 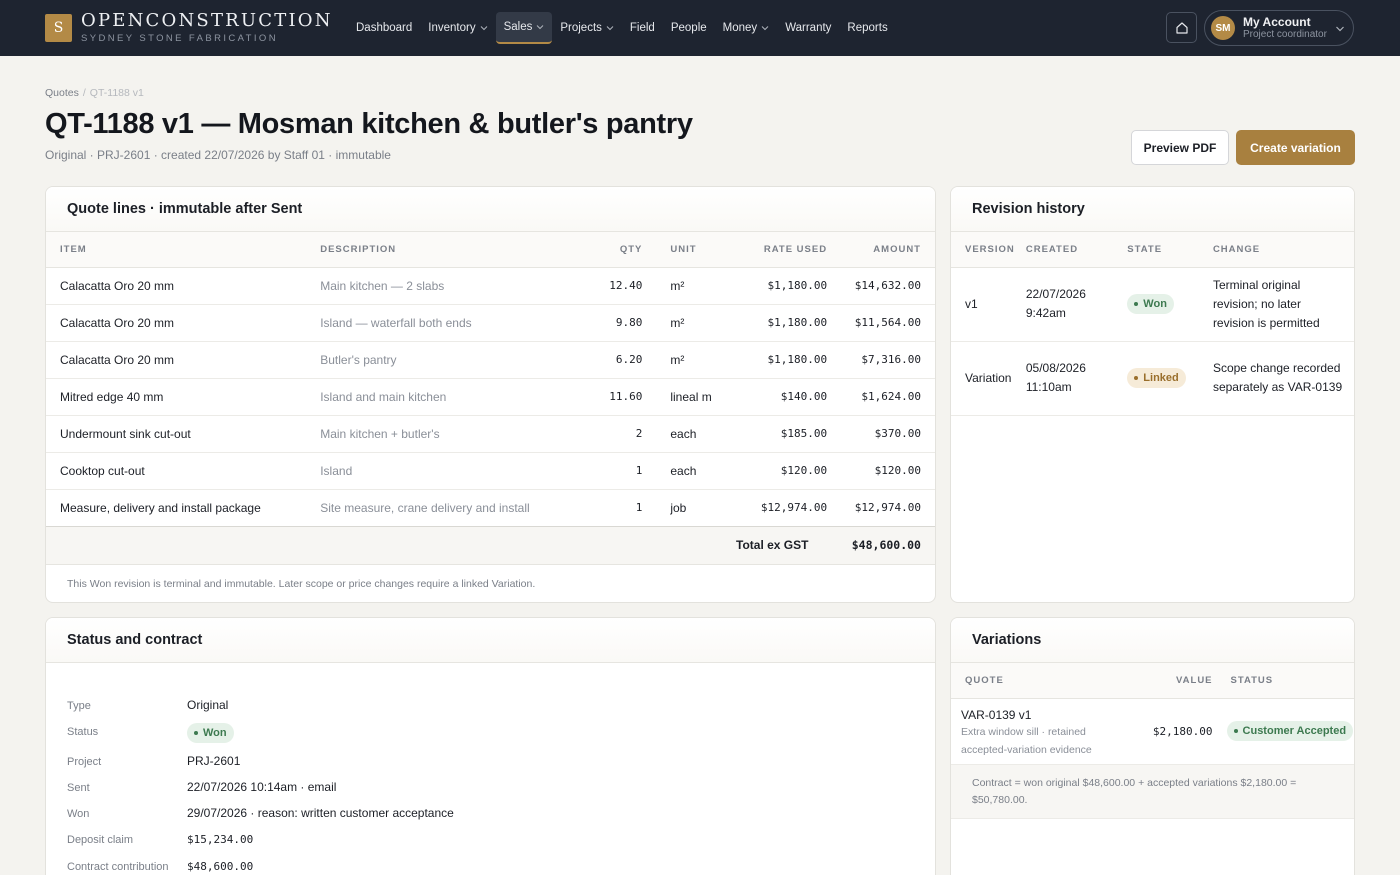 I want to click on field-value: Original, so click(x=208, y=705).